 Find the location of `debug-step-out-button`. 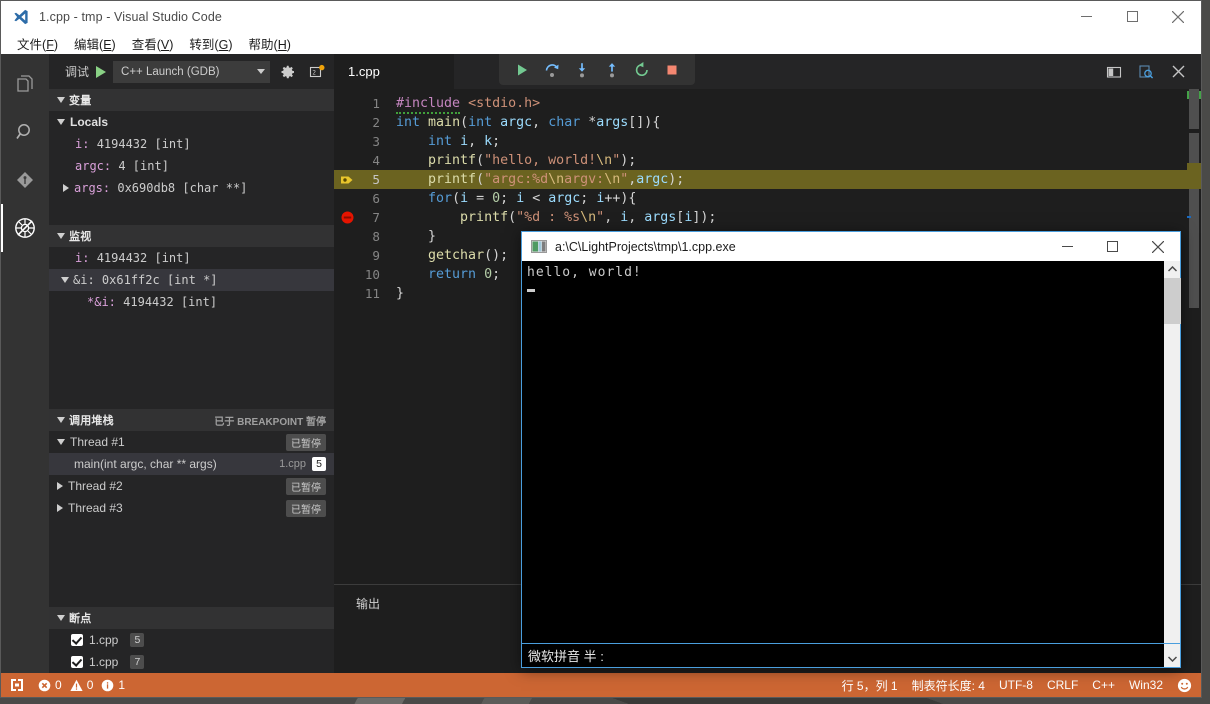

debug-step-out-button is located at coordinates (612, 70).